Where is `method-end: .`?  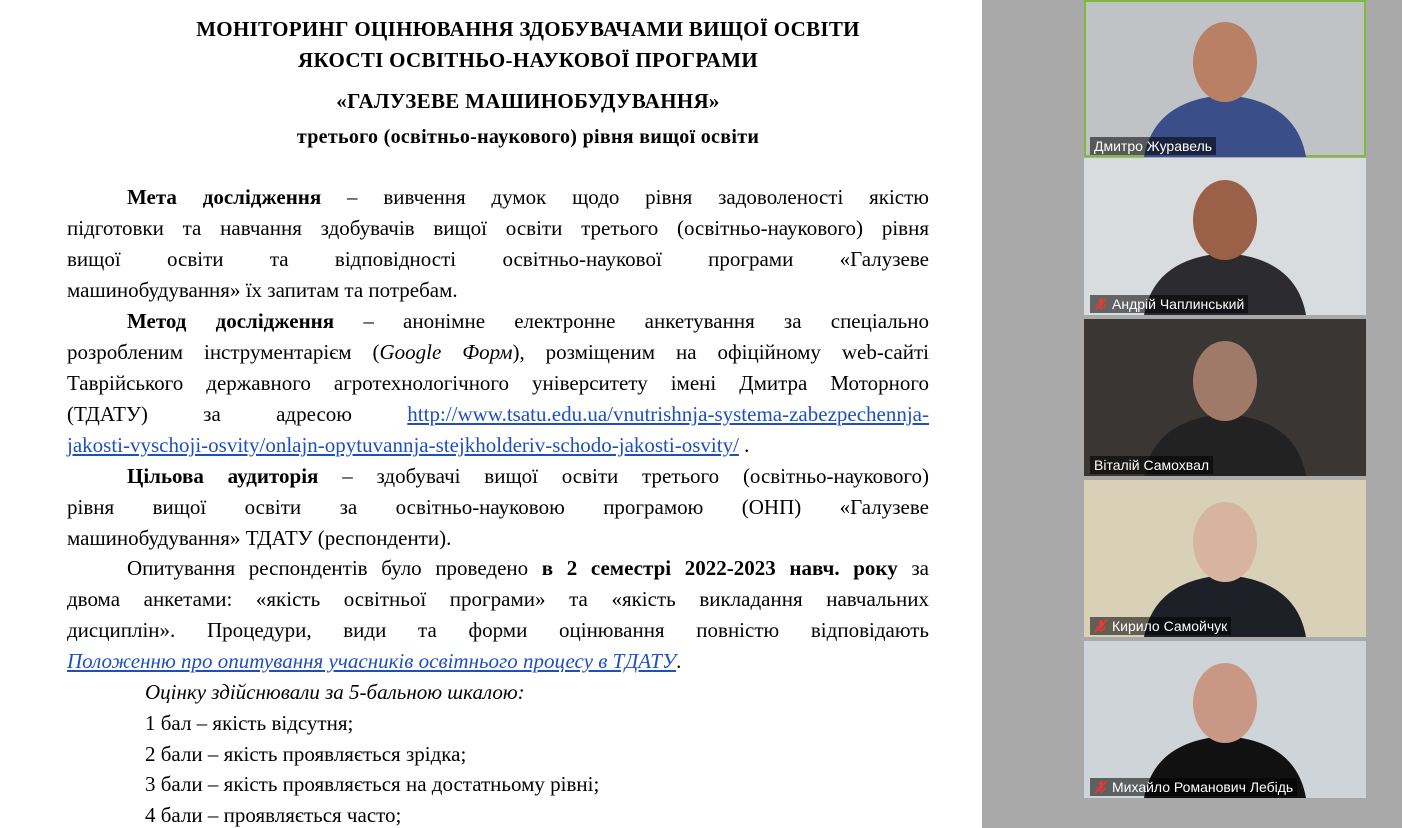
method-end: . is located at coordinates (744, 445).